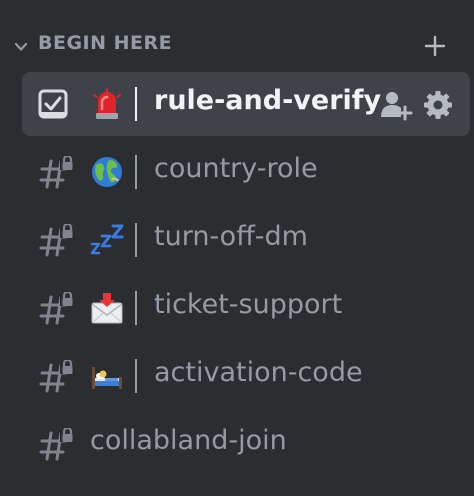 This screenshot has height=496, width=474. I want to click on gear-icon, so click(438, 105).